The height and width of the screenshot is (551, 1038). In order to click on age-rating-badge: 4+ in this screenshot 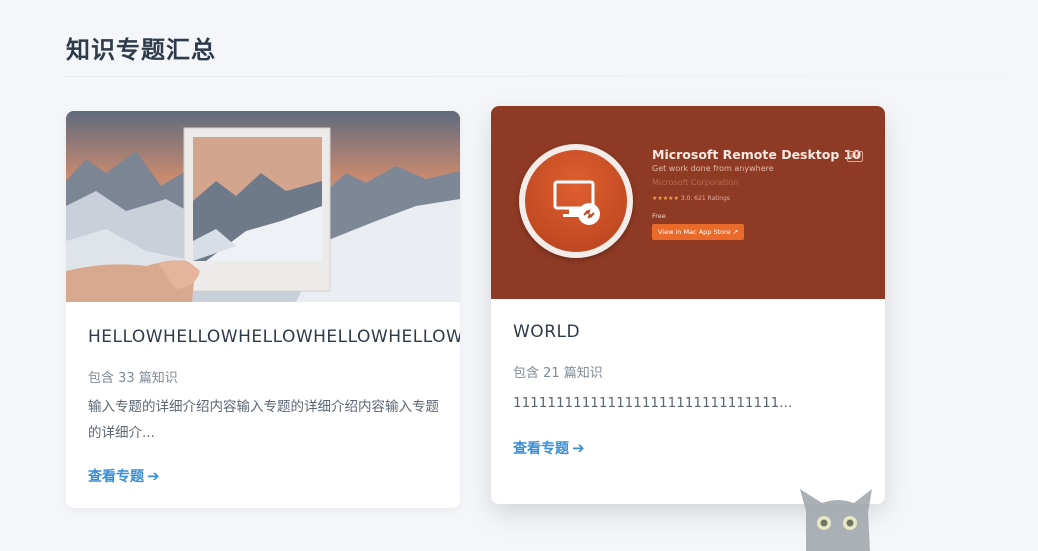, I will do `click(855, 156)`.